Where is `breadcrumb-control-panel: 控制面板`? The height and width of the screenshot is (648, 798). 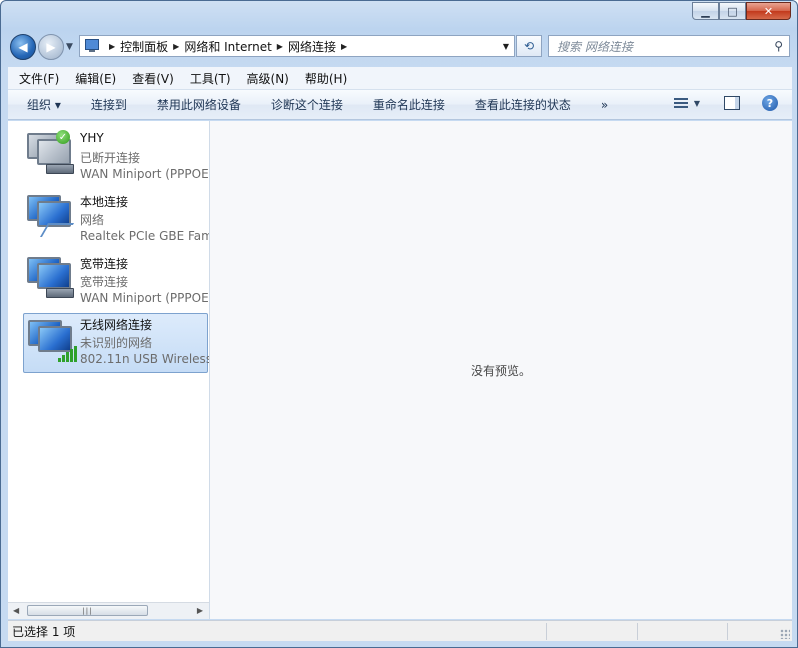
breadcrumb-control-panel: 控制面板 is located at coordinates (144, 46).